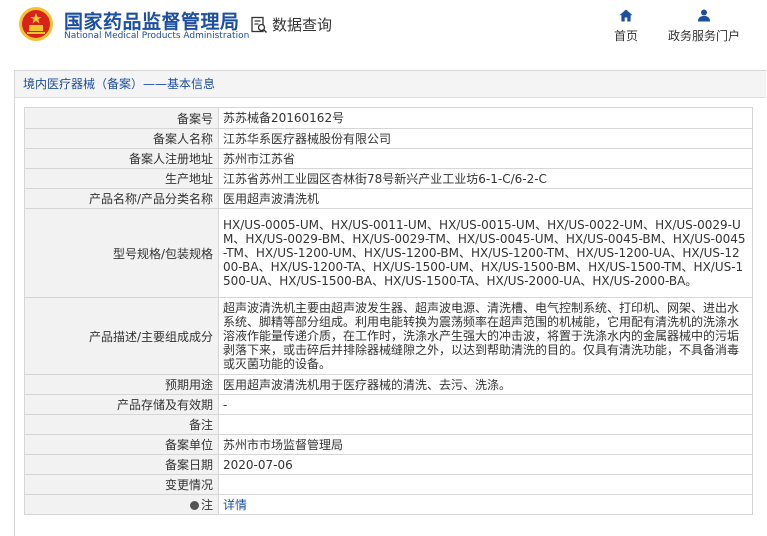  What do you see at coordinates (121, 464) in the screenshot?
I see `field-label: 备案日期` at bounding box center [121, 464].